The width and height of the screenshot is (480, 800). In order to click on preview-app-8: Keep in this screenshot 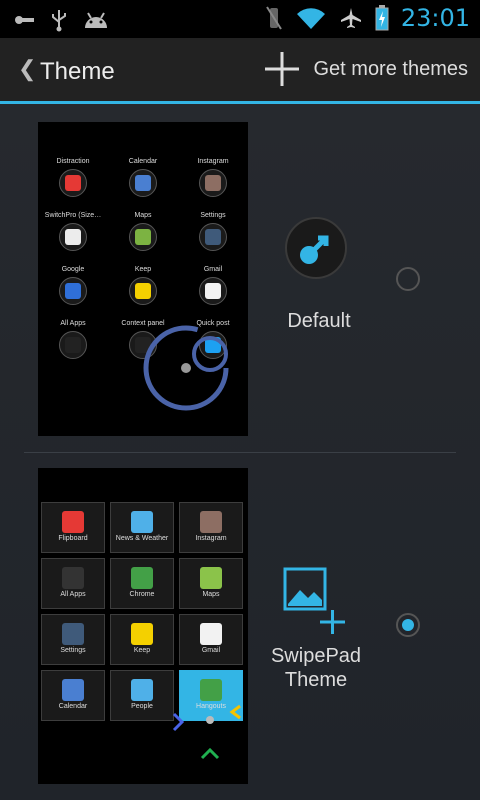, I will do `click(143, 285)`.